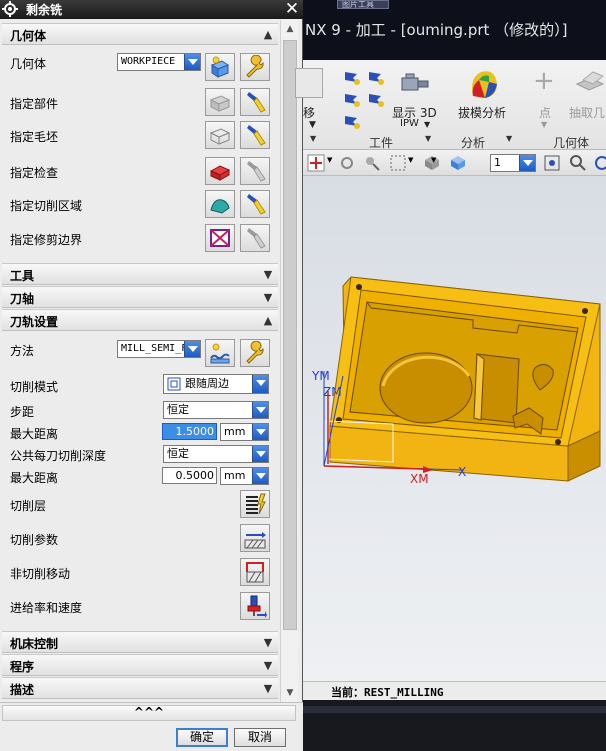 This screenshot has width=606, height=751. Describe the element at coordinates (140, 320) in the screenshot. I see `section-path-settings: 刀轨设置 ▲` at that location.